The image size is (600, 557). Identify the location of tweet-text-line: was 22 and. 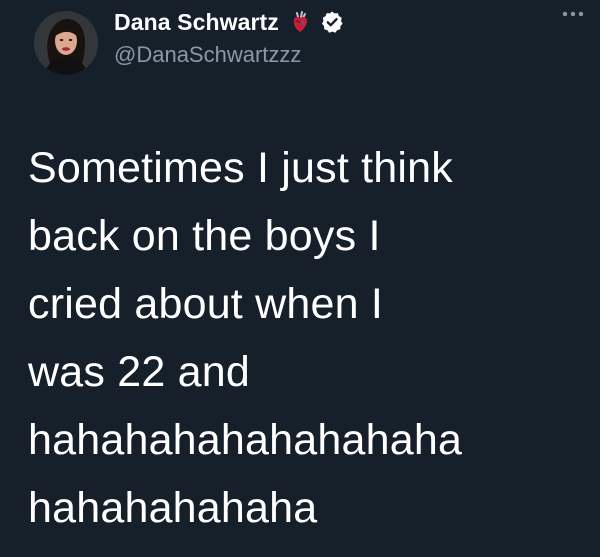
(139, 372).